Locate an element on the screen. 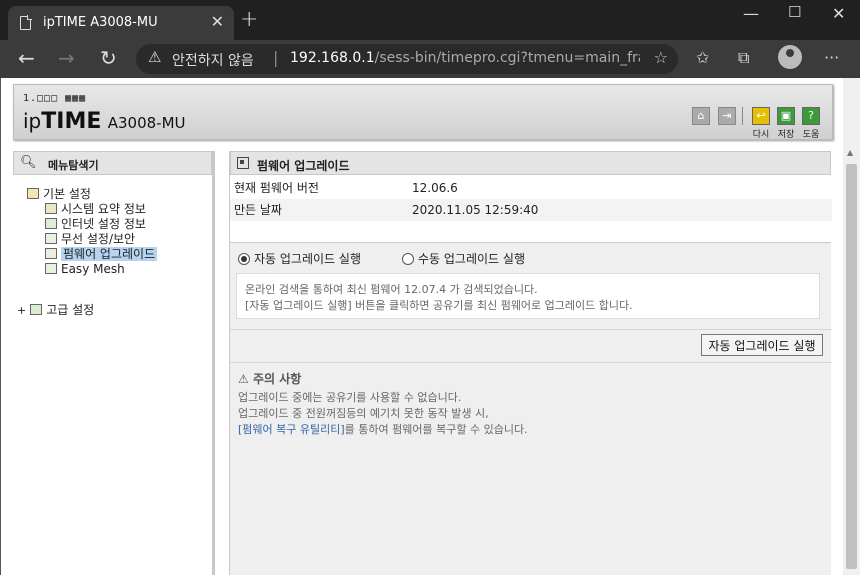 This screenshot has height=575, width=860. info-value: 2020.11.05 12:59:40 is located at coordinates (475, 210).